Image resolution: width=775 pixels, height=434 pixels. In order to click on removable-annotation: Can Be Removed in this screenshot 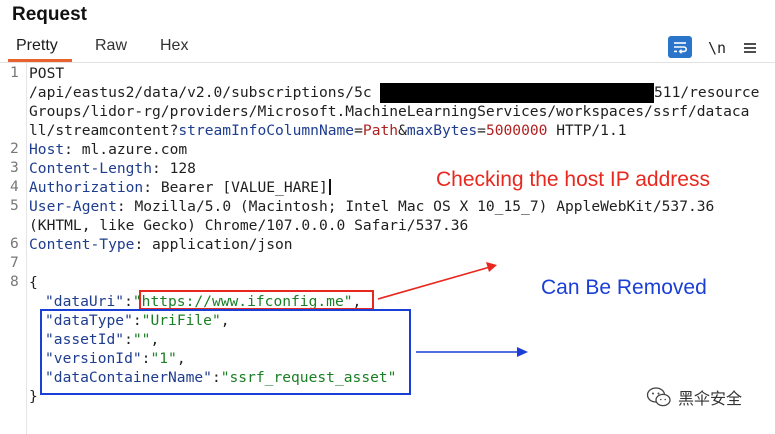, I will do `click(624, 287)`.